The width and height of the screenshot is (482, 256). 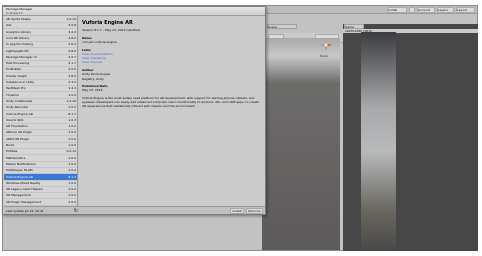 What do you see at coordinates (72, 82) in the screenshot?
I see `package-version: 2.3.2` at bounding box center [72, 82].